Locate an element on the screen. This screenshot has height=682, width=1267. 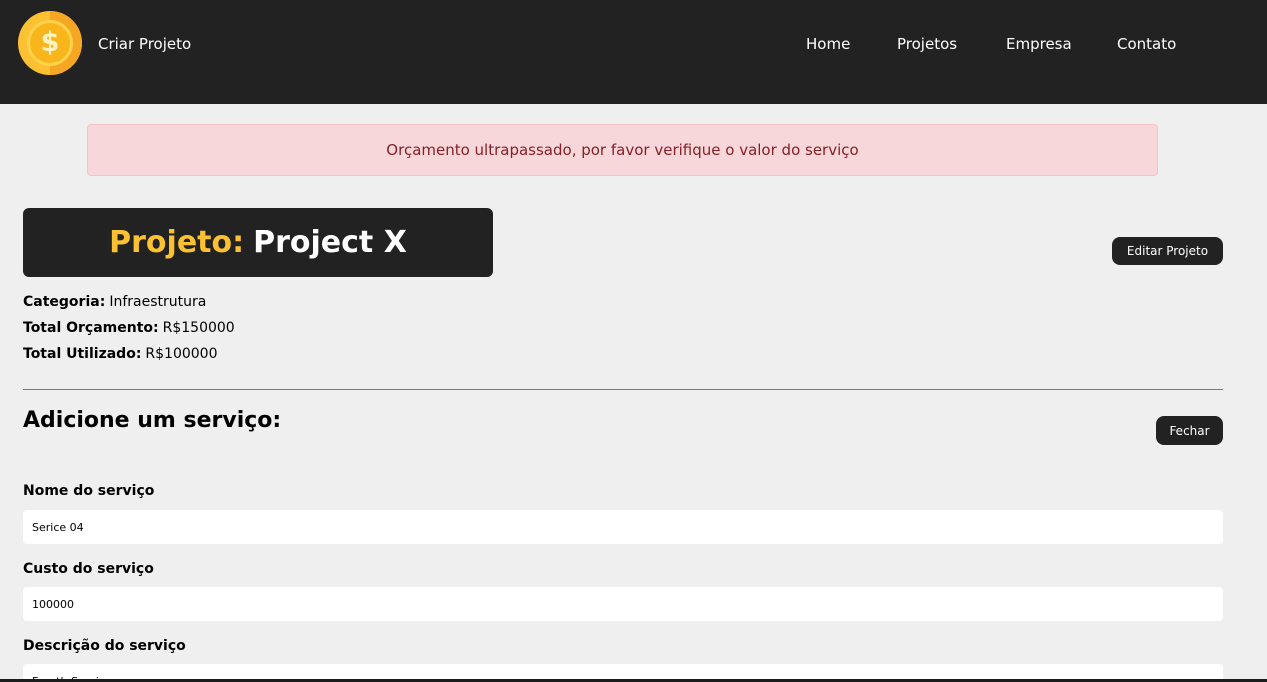
category-label: Categoria: is located at coordinates (64, 302).